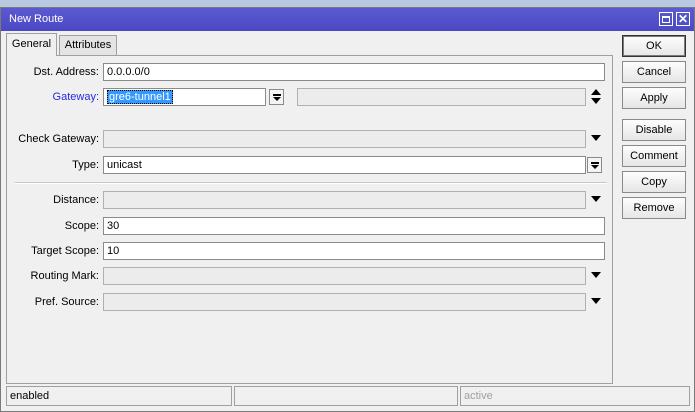 The image size is (695, 412). What do you see at coordinates (596, 101) in the screenshot?
I see `arrow-down-icon` at bounding box center [596, 101].